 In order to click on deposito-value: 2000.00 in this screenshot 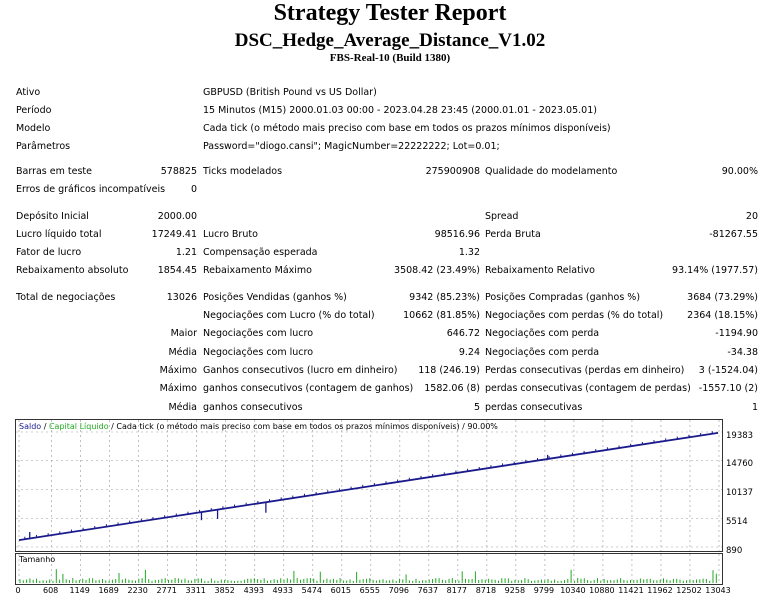, I will do `click(177, 216)`.